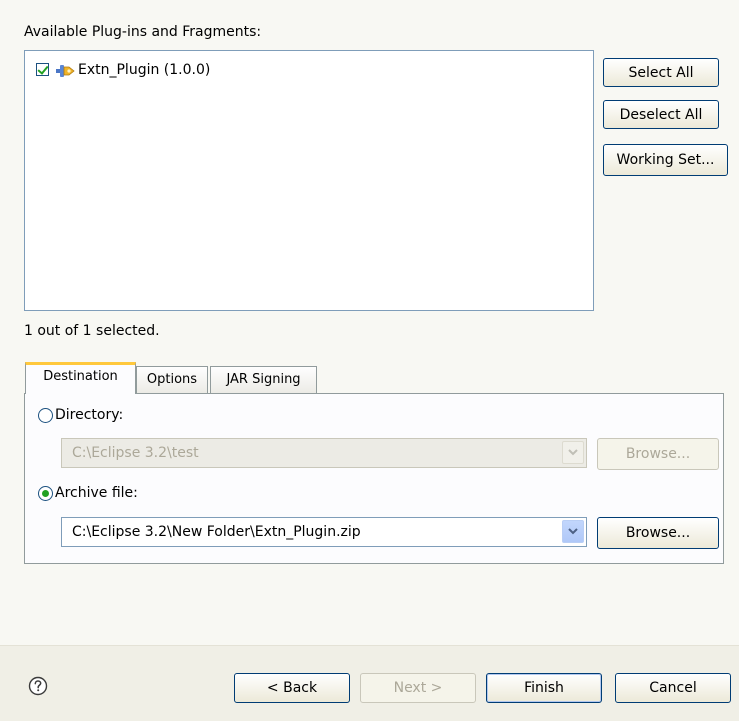  Describe the element at coordinates (45, 415) in the screenshot. I see `directory-radio` at that location.